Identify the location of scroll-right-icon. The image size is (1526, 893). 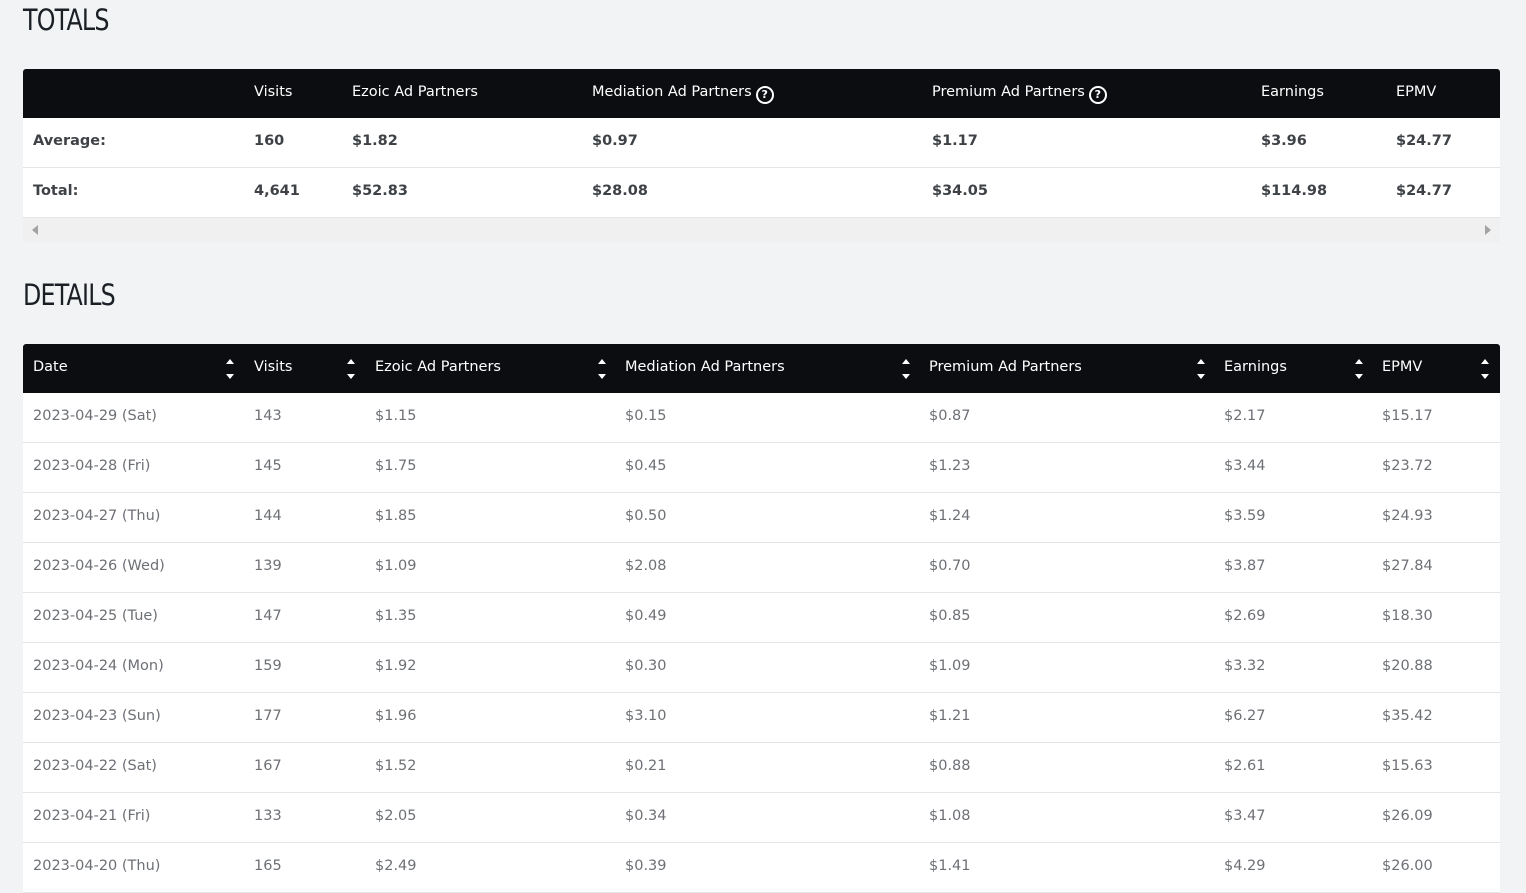
(1488, 230).